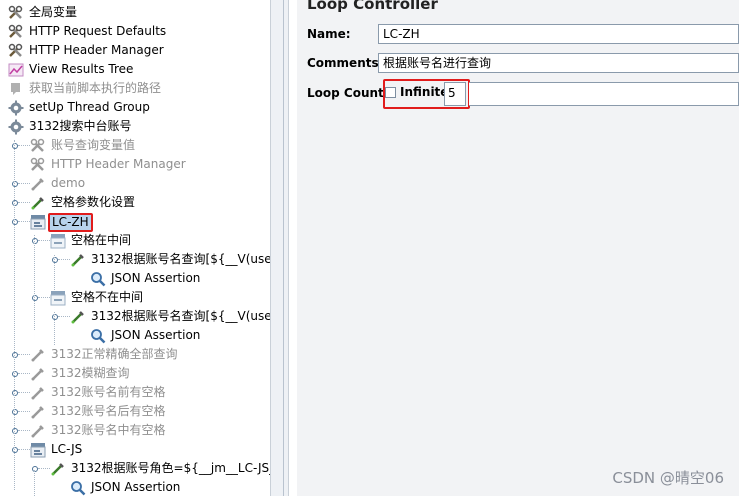 This screenshot has height=496, width=739. I want to click on tree-item: LC-JS, so click(135, 449).